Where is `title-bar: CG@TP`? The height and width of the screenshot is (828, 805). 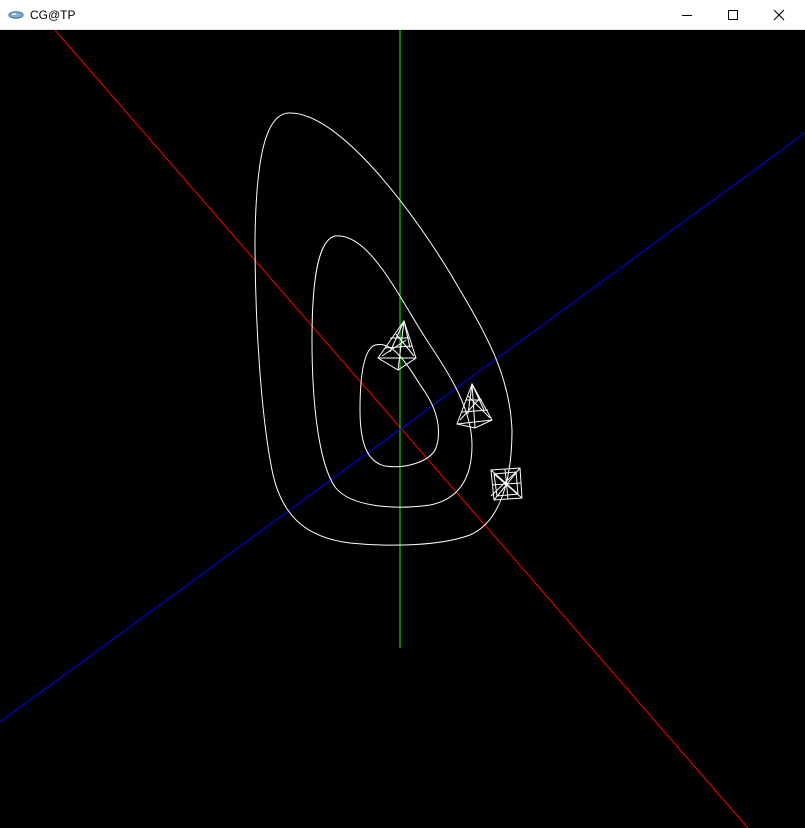 title-bar: CG@TP is located at coordinates (402, 15).